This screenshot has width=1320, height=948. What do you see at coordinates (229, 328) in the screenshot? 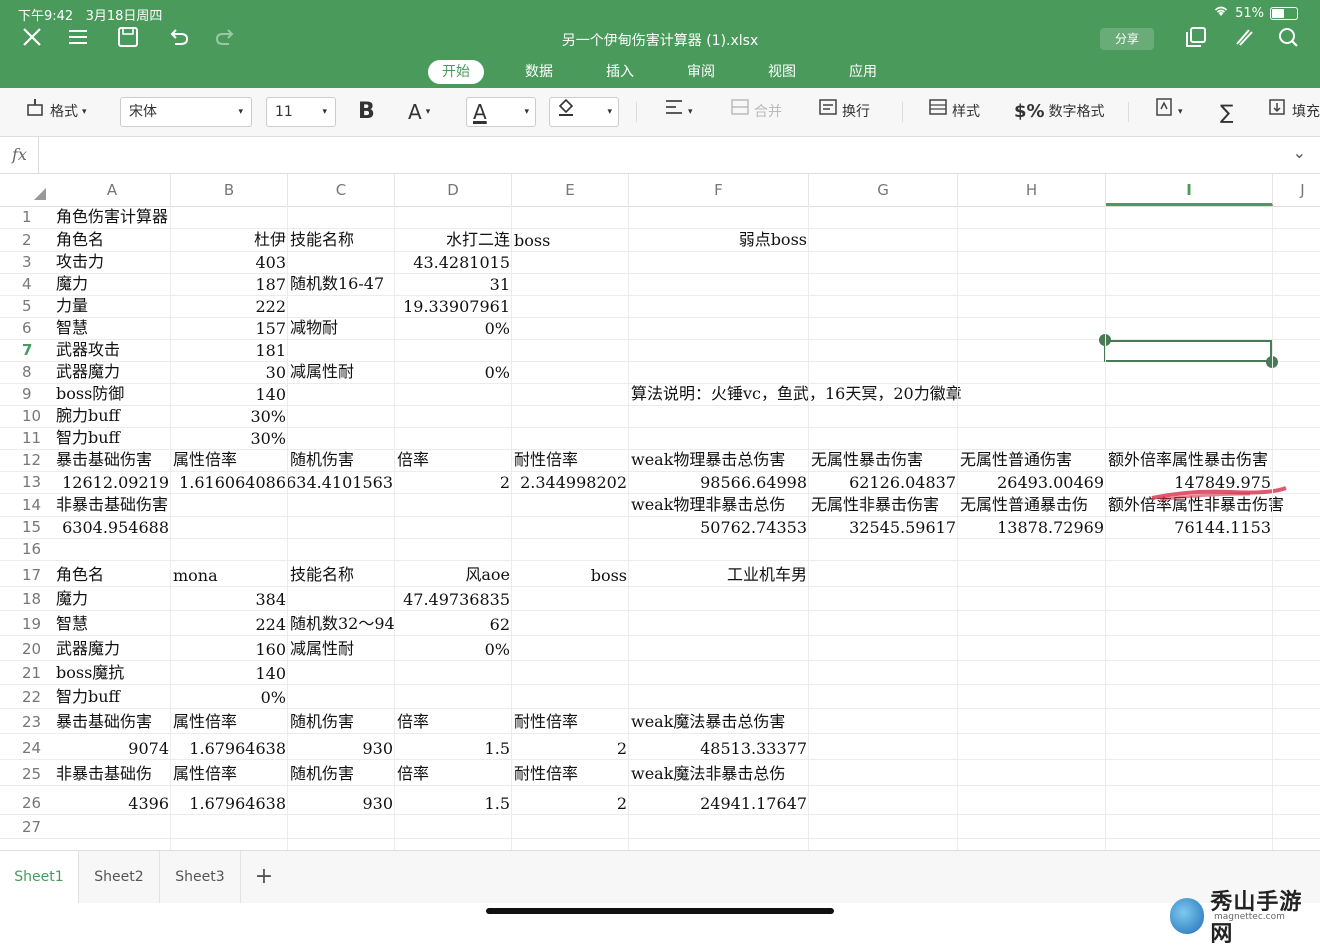
I see `cell-B6: 157` at bounding box center [229, 328].